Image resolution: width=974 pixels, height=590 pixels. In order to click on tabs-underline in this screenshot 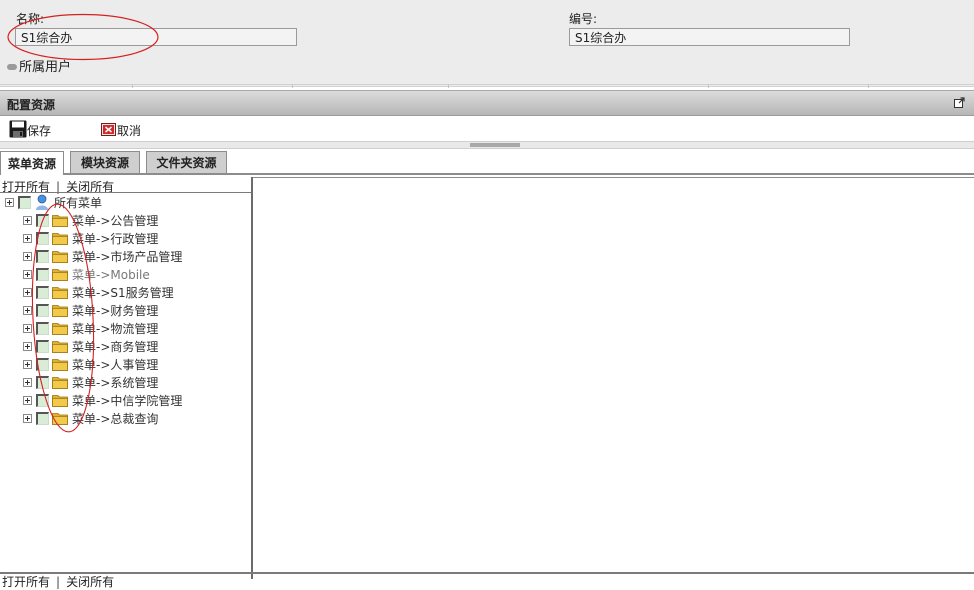, I will do `click(487, 174)`.